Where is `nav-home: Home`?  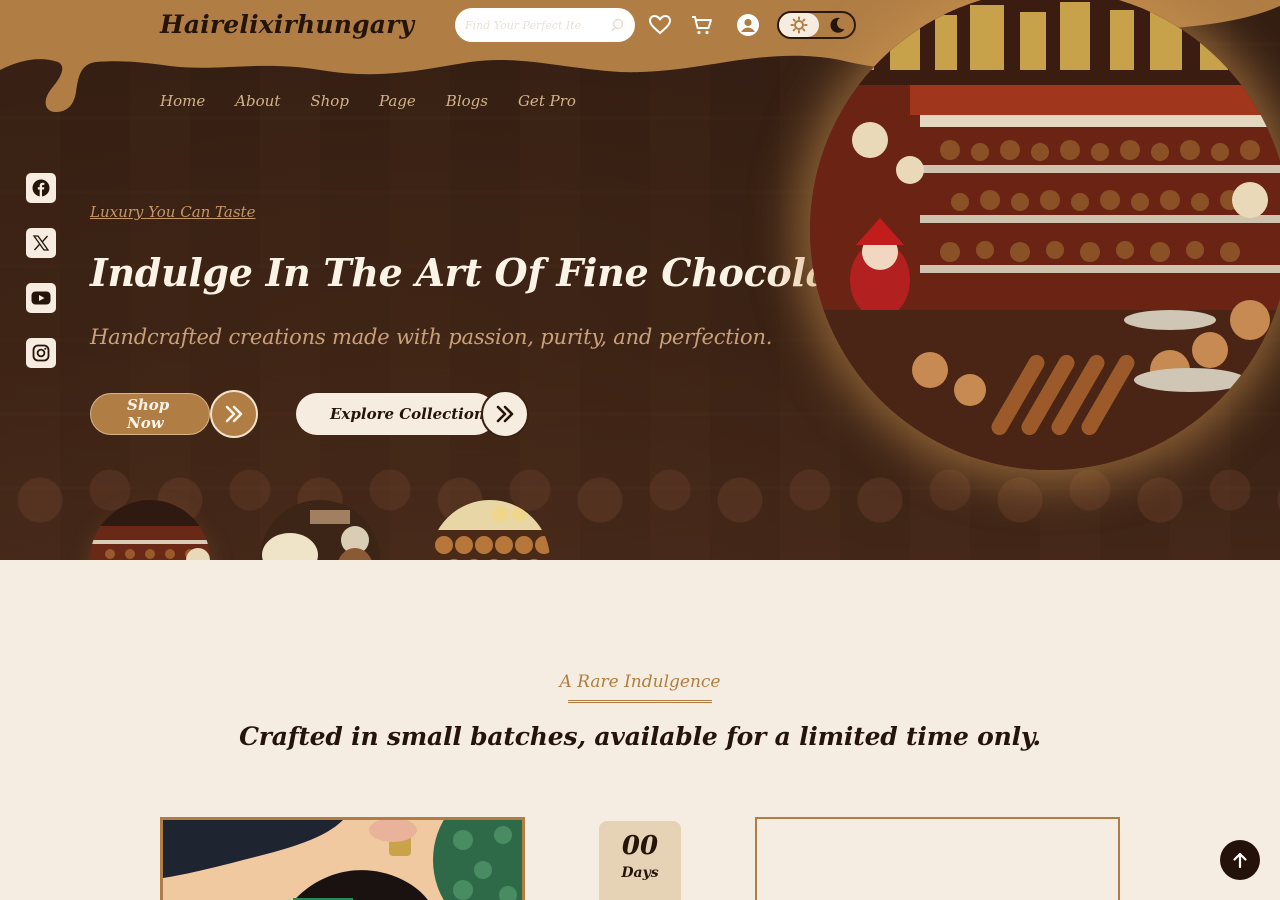
nav-home: Home is located at coordinates (182, 101).